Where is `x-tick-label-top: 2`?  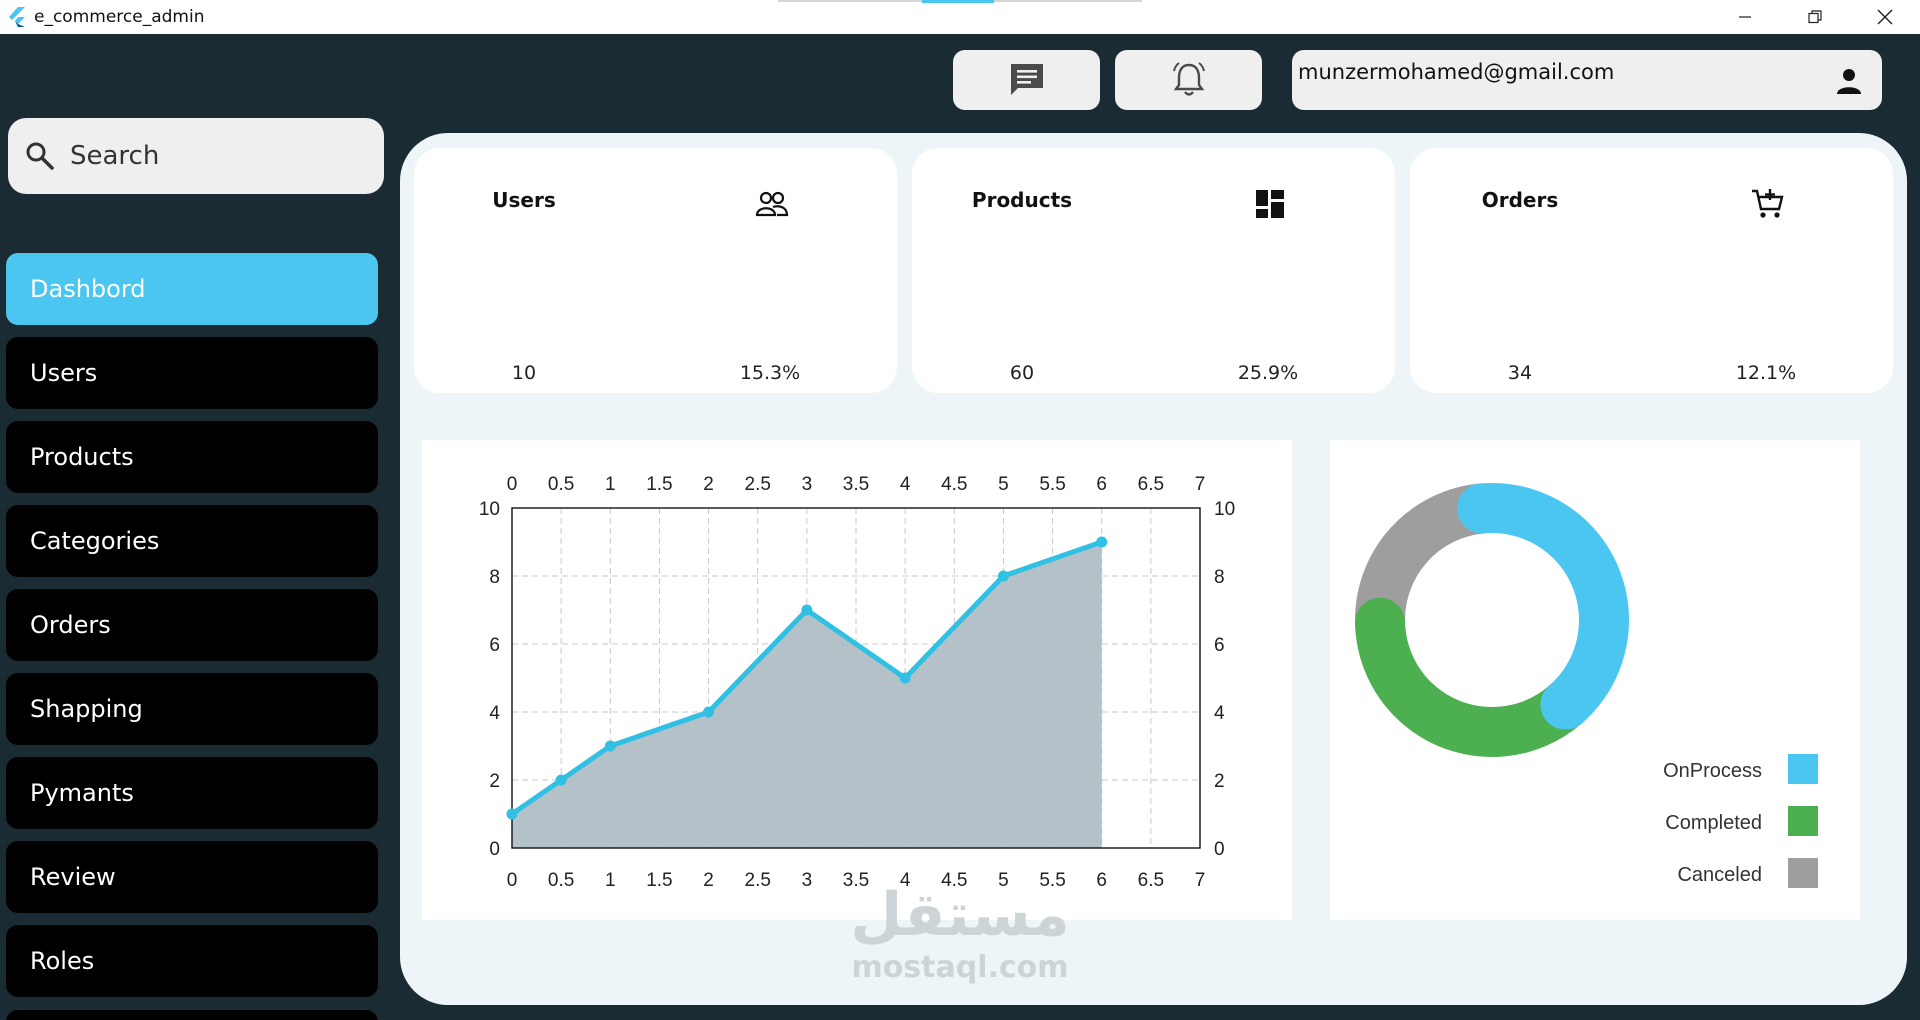
x-tick-label-top: 2 is located at coordinates (708, 484).